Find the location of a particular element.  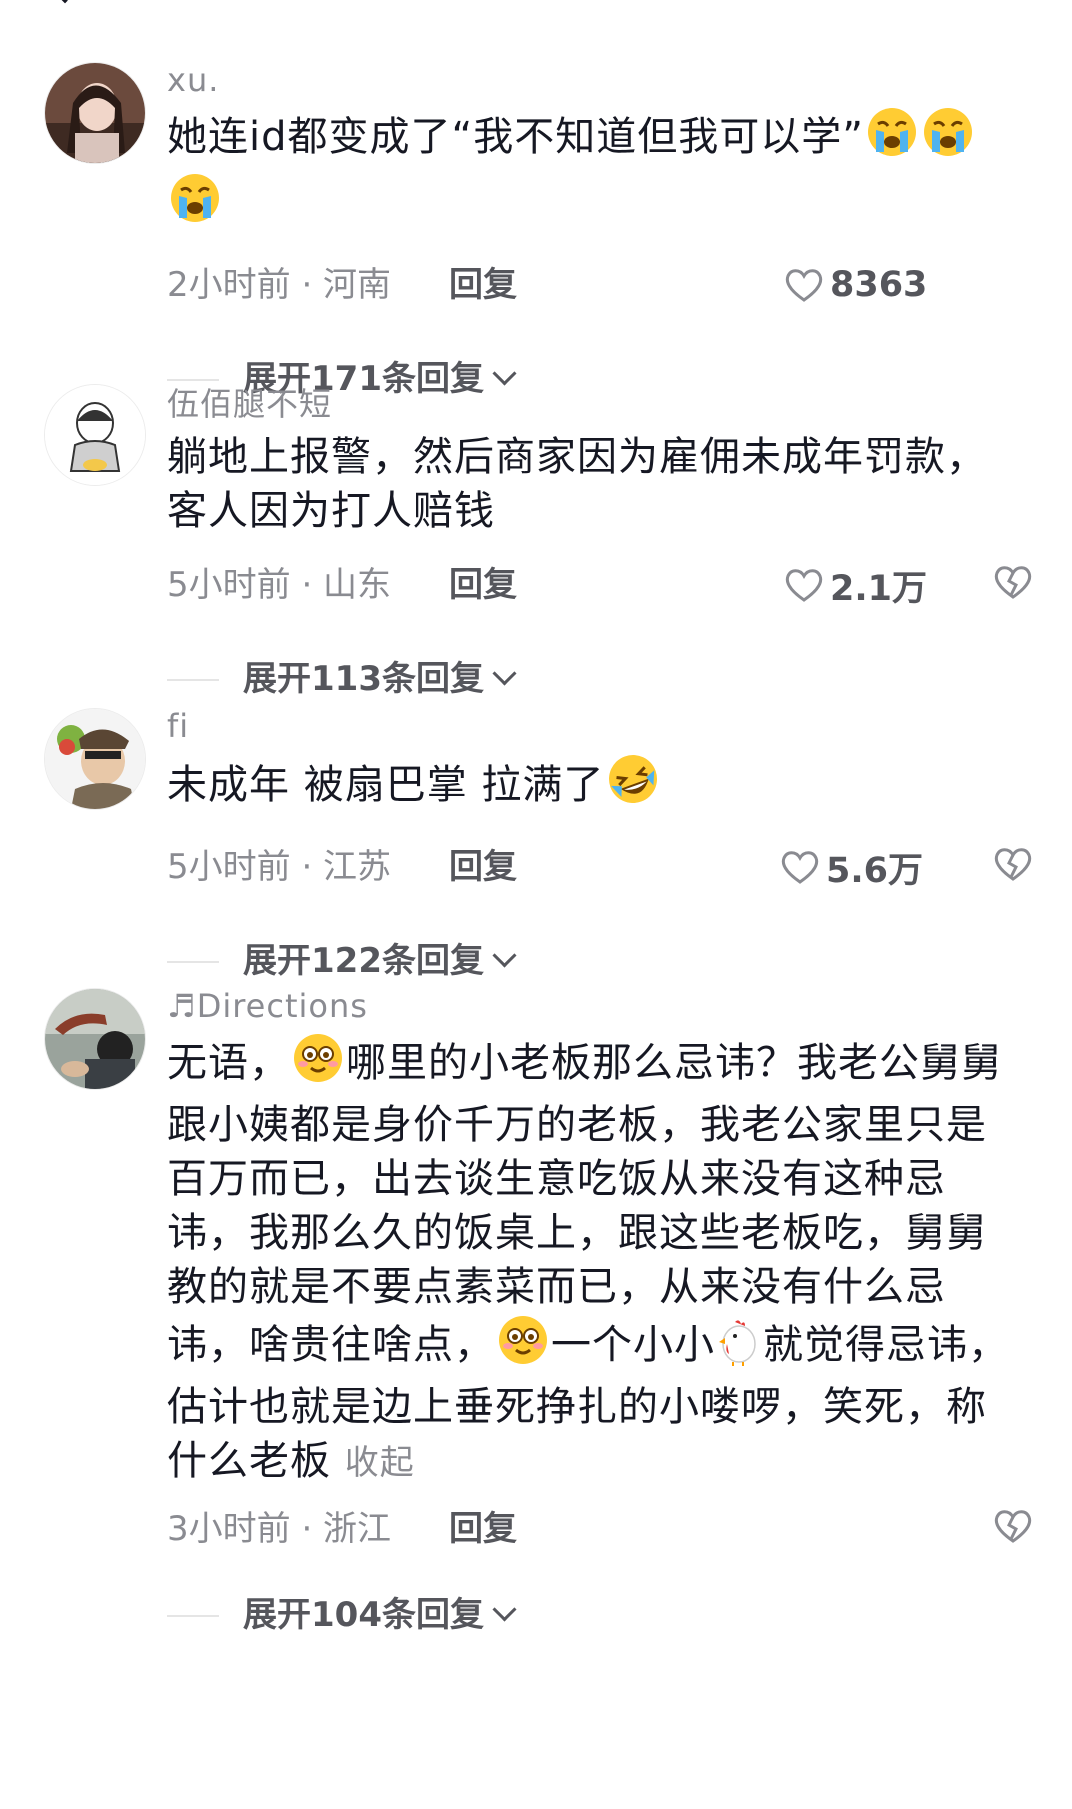

comment-text: 躺地上报警，然后商家因为雇佣未成年罚款， 客人因为打人赔钱 is located at coordinates (602, 484).